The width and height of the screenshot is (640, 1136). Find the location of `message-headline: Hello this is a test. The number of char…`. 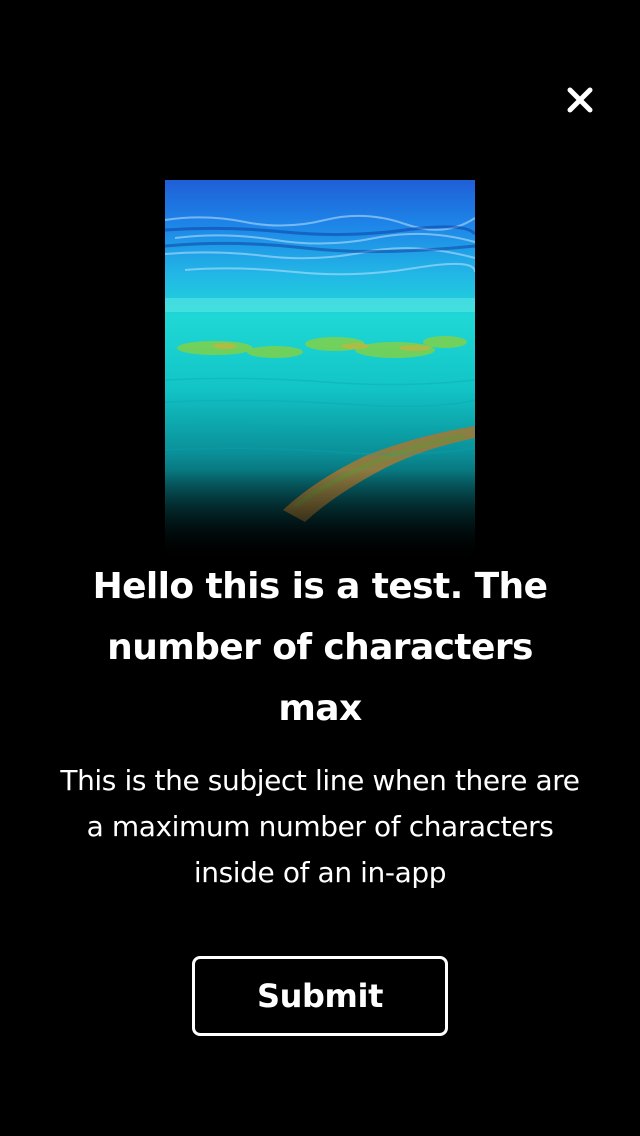

message-headline: Hello this is a test. The number of char… is located at coordinates (320, 647).